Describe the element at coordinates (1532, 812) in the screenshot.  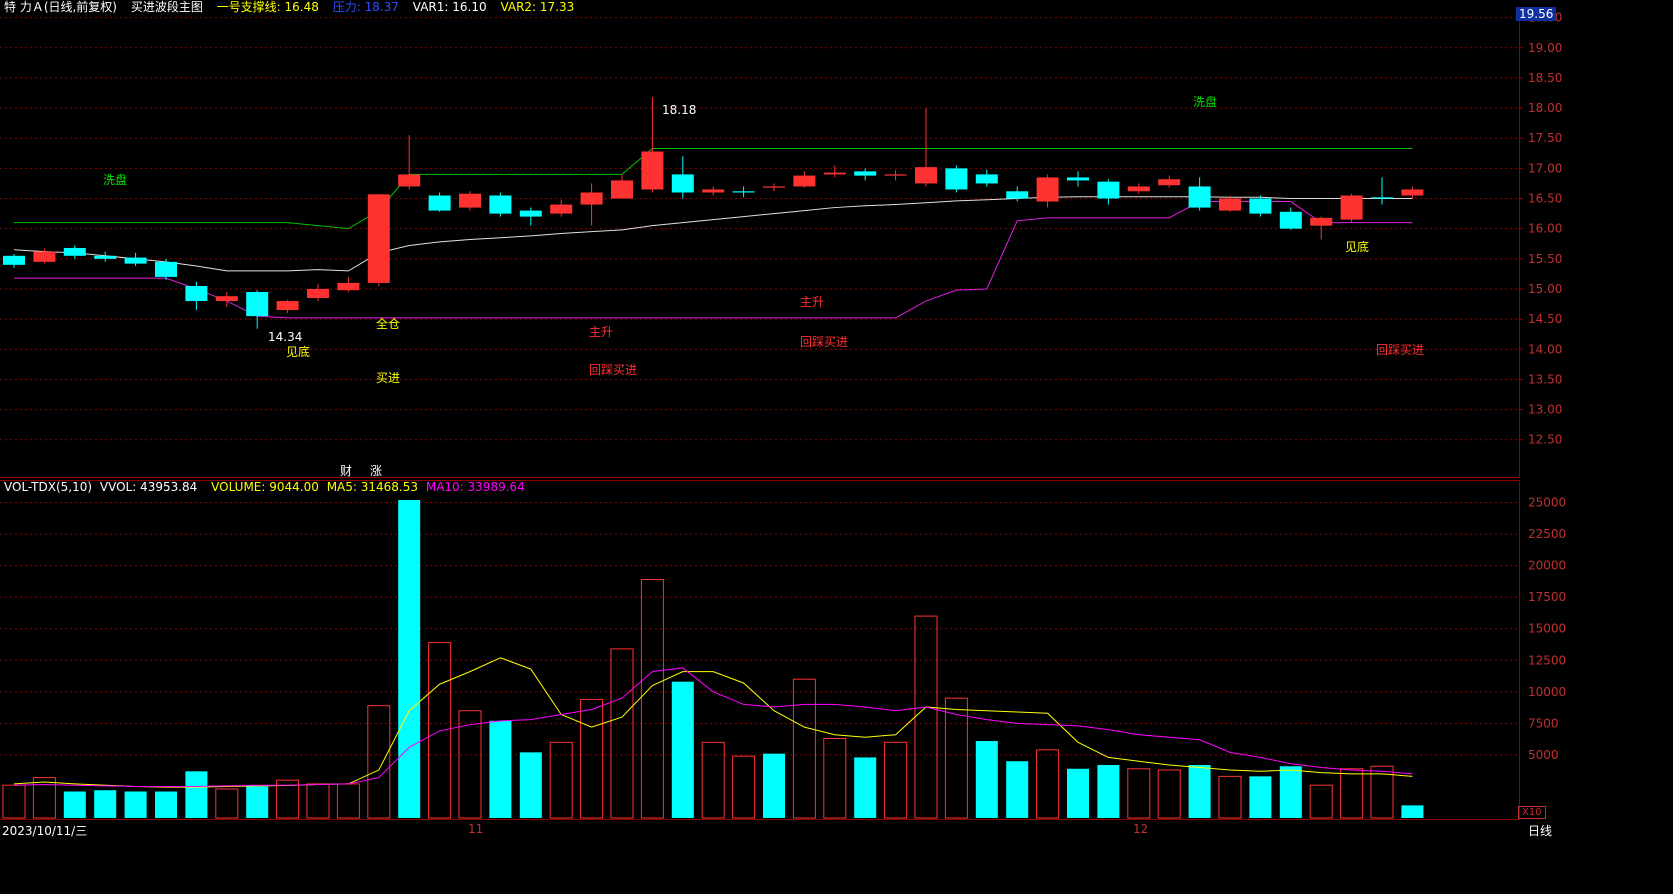
I see `zoom-label: X10` at that location.